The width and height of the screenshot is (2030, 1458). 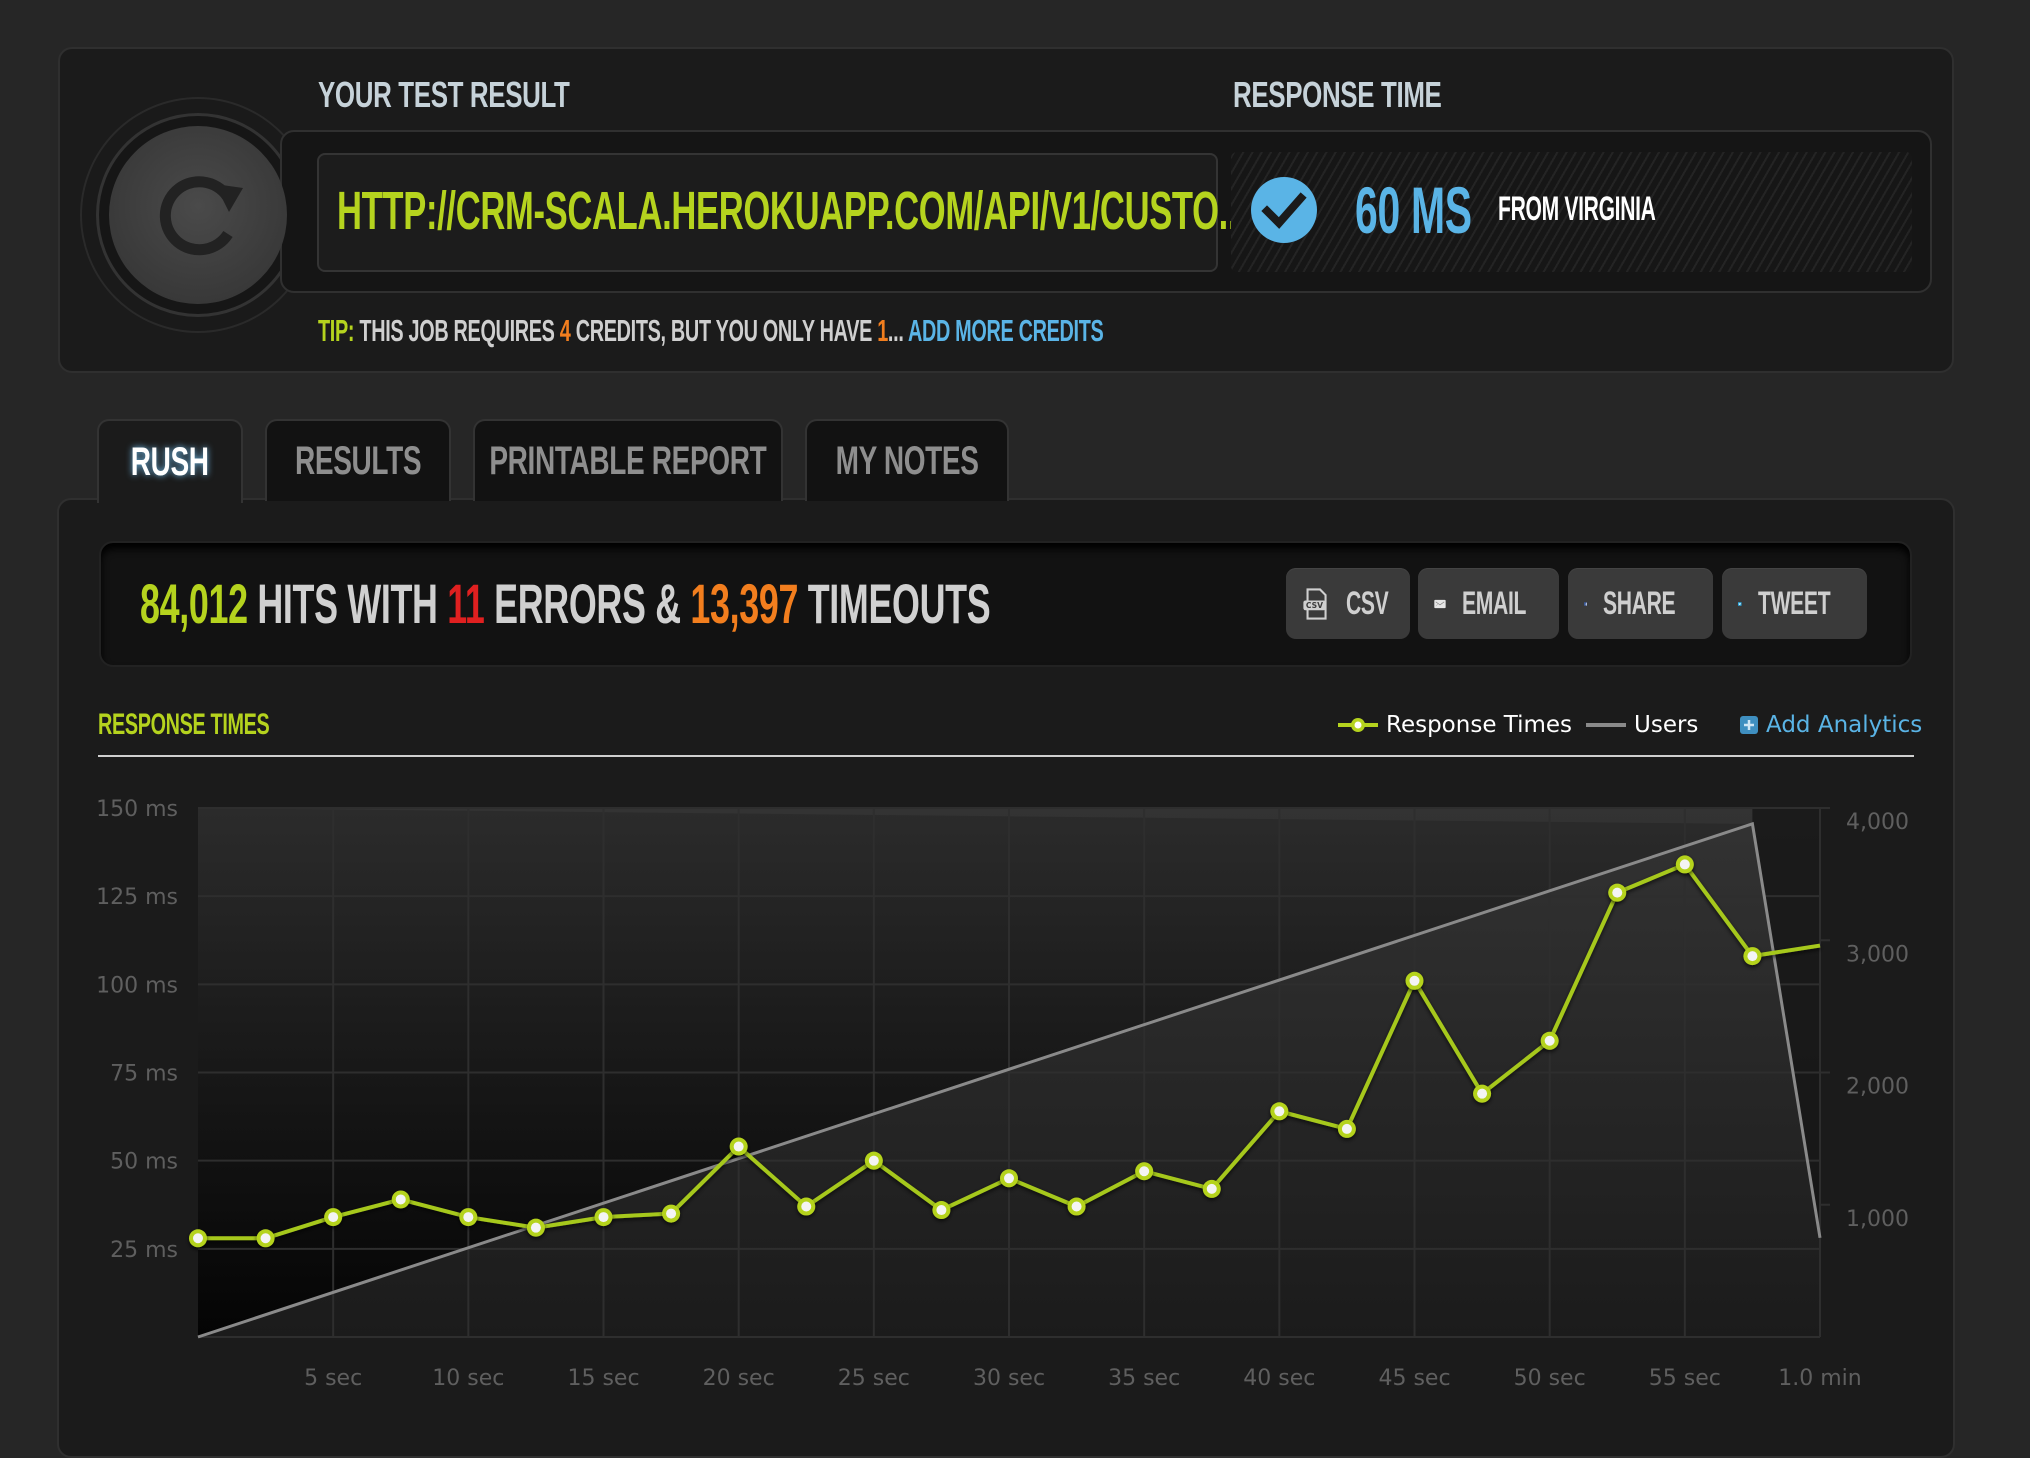 What do you see at coordinates (144, 1250) in the screenshot?
I see `y-left-tick-label: 25 ms` at bounding box center [144, 1250].